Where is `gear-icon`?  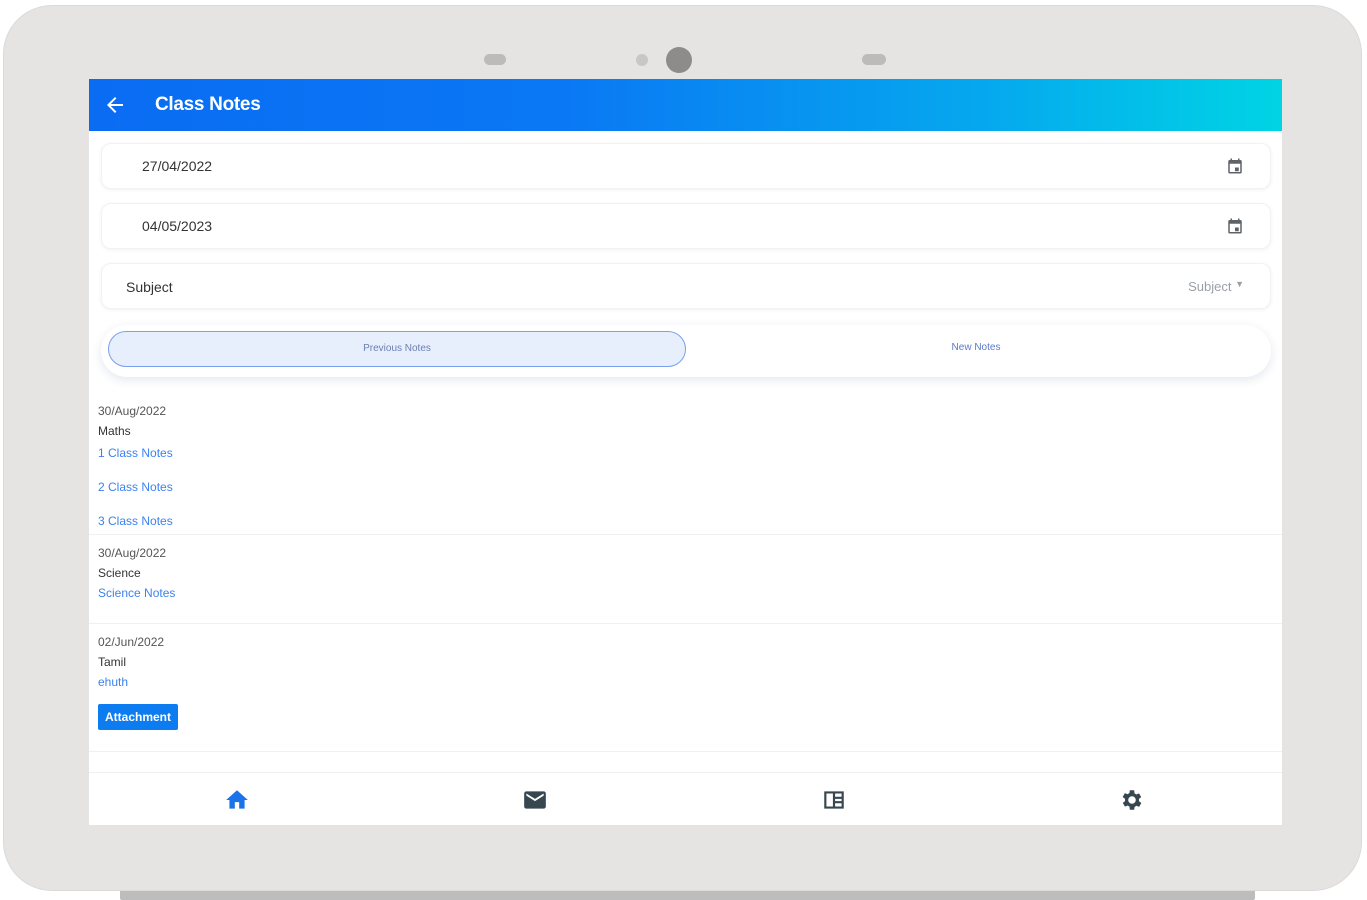 gear-icon is located at coordinates (1132, 800).